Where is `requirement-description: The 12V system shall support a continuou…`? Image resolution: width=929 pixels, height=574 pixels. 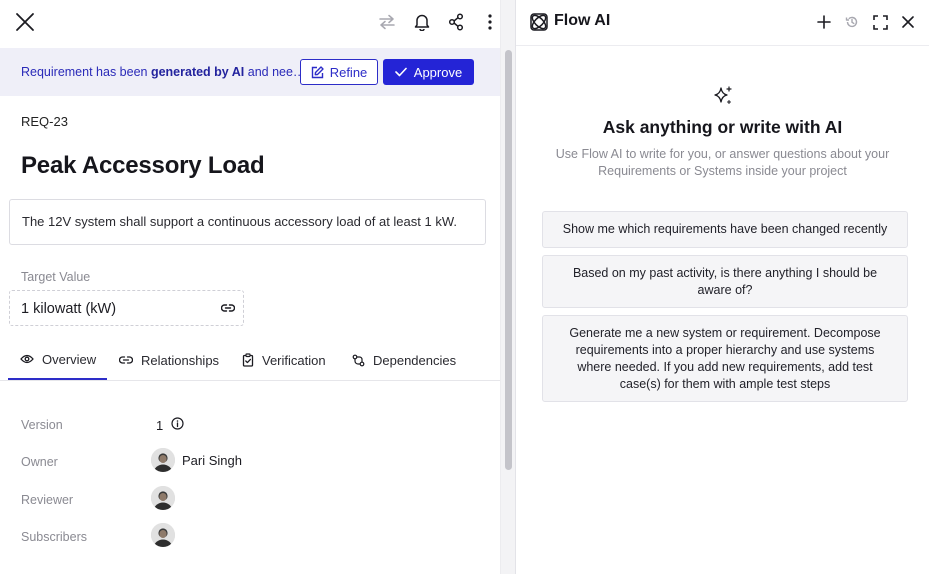 requirement-description: The 12V system shall support a continuou… is located at coordinates (247, 222).